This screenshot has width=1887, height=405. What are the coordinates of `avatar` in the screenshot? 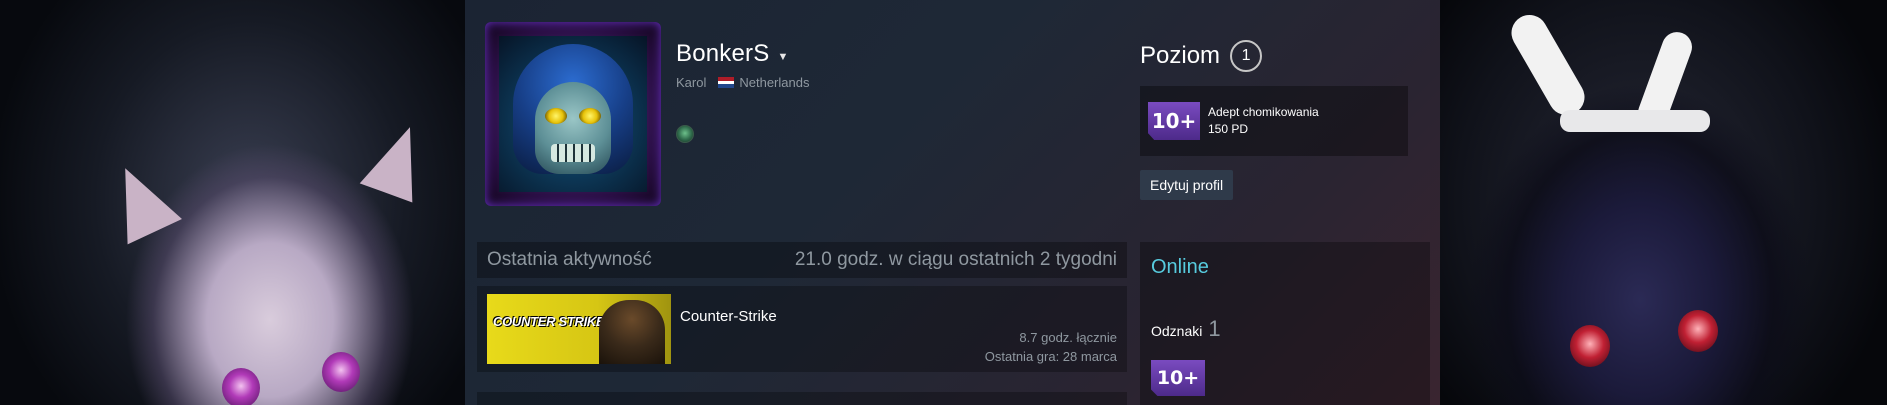 It's located at (573, 114).